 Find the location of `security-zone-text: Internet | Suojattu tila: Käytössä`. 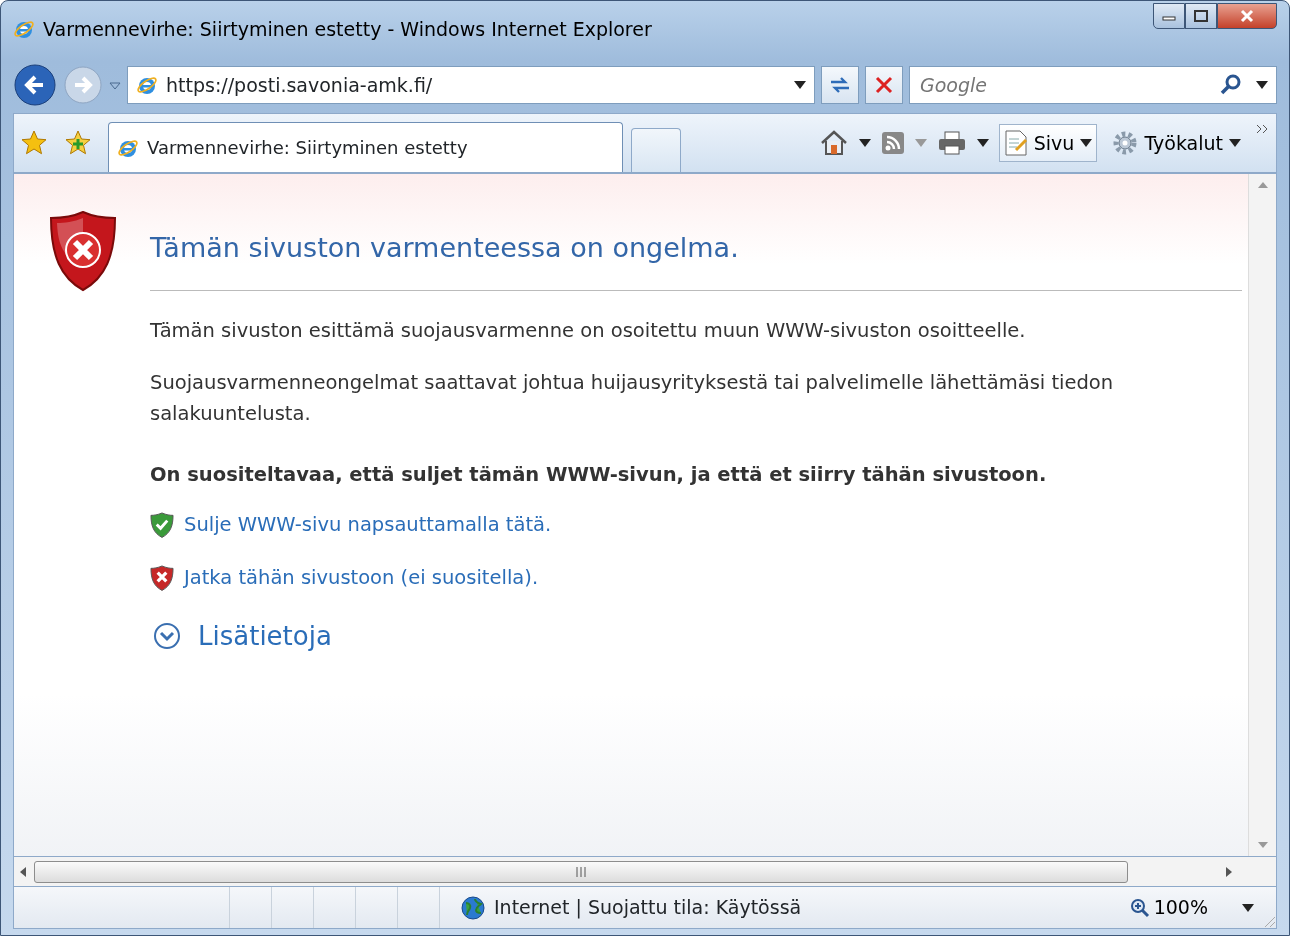

security-zone-text: Internet | Suojattu tila: Käytössä is located at coordinates (648, 908).